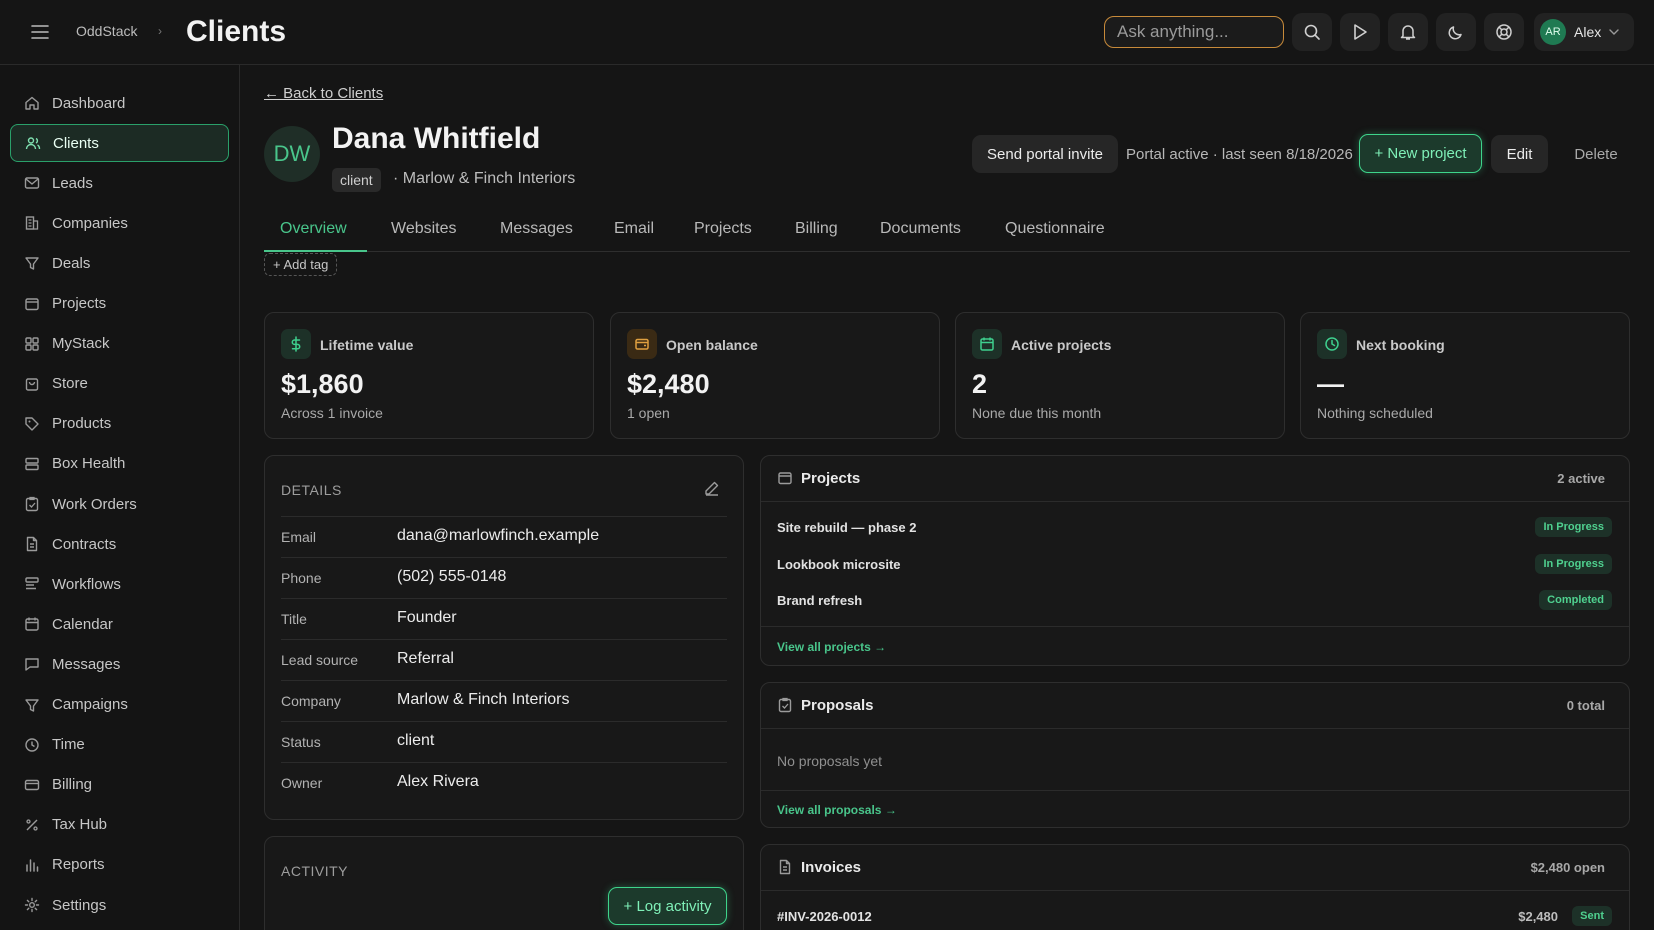  I want to click on sidebar-item-work-orders: Work Orders, so click(119, 504).